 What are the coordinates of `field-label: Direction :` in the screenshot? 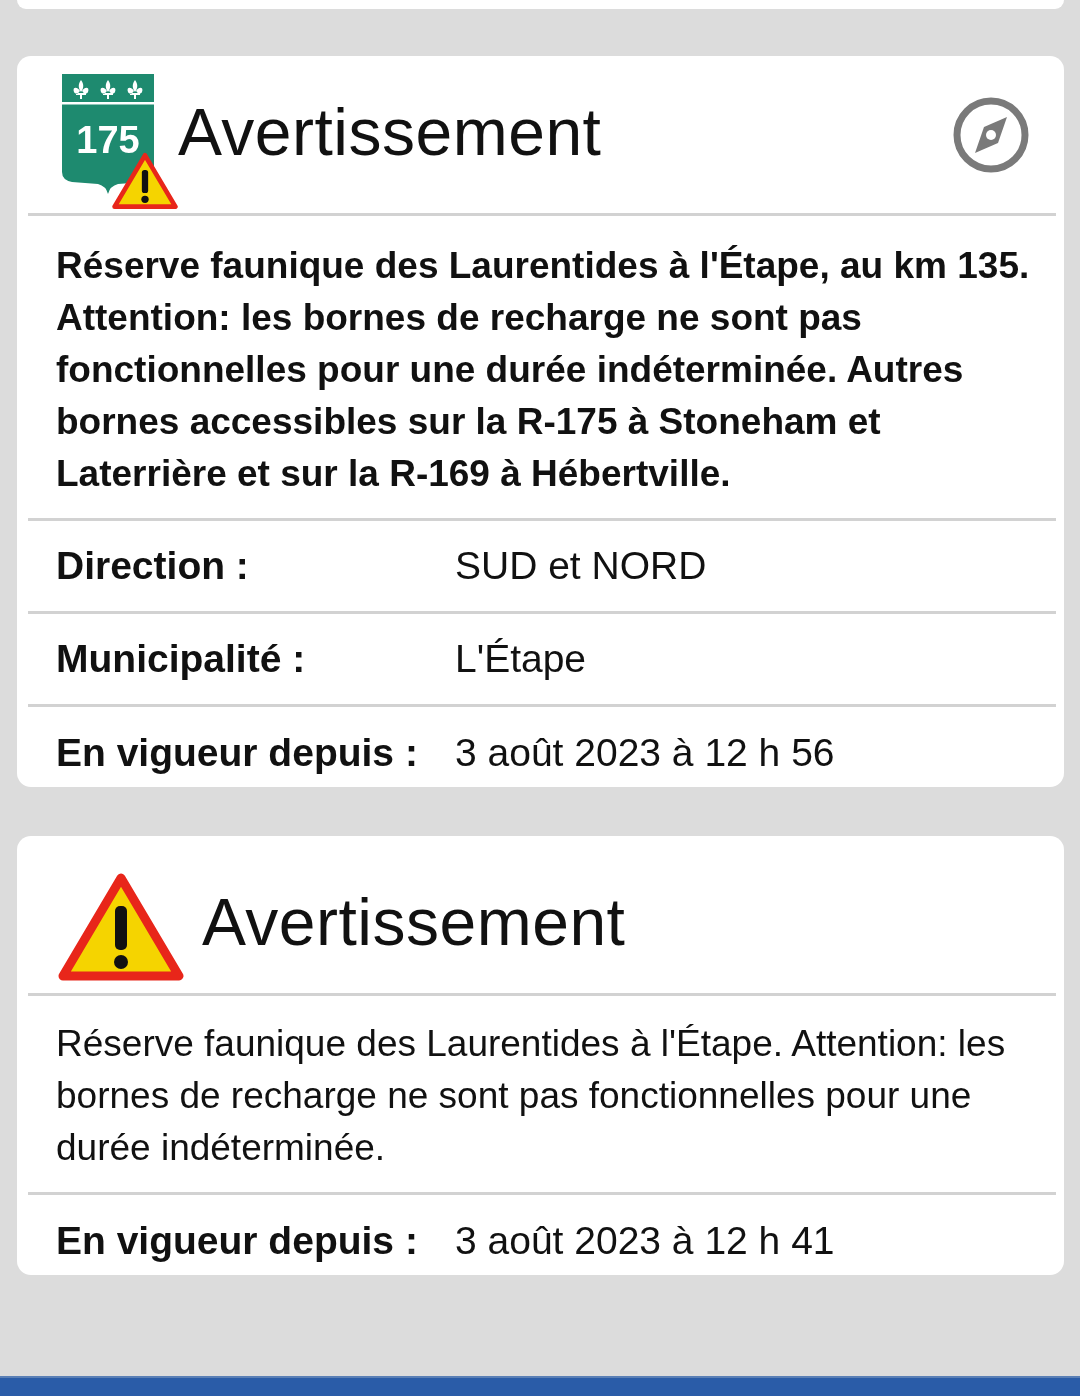 It's located at (153, 566).